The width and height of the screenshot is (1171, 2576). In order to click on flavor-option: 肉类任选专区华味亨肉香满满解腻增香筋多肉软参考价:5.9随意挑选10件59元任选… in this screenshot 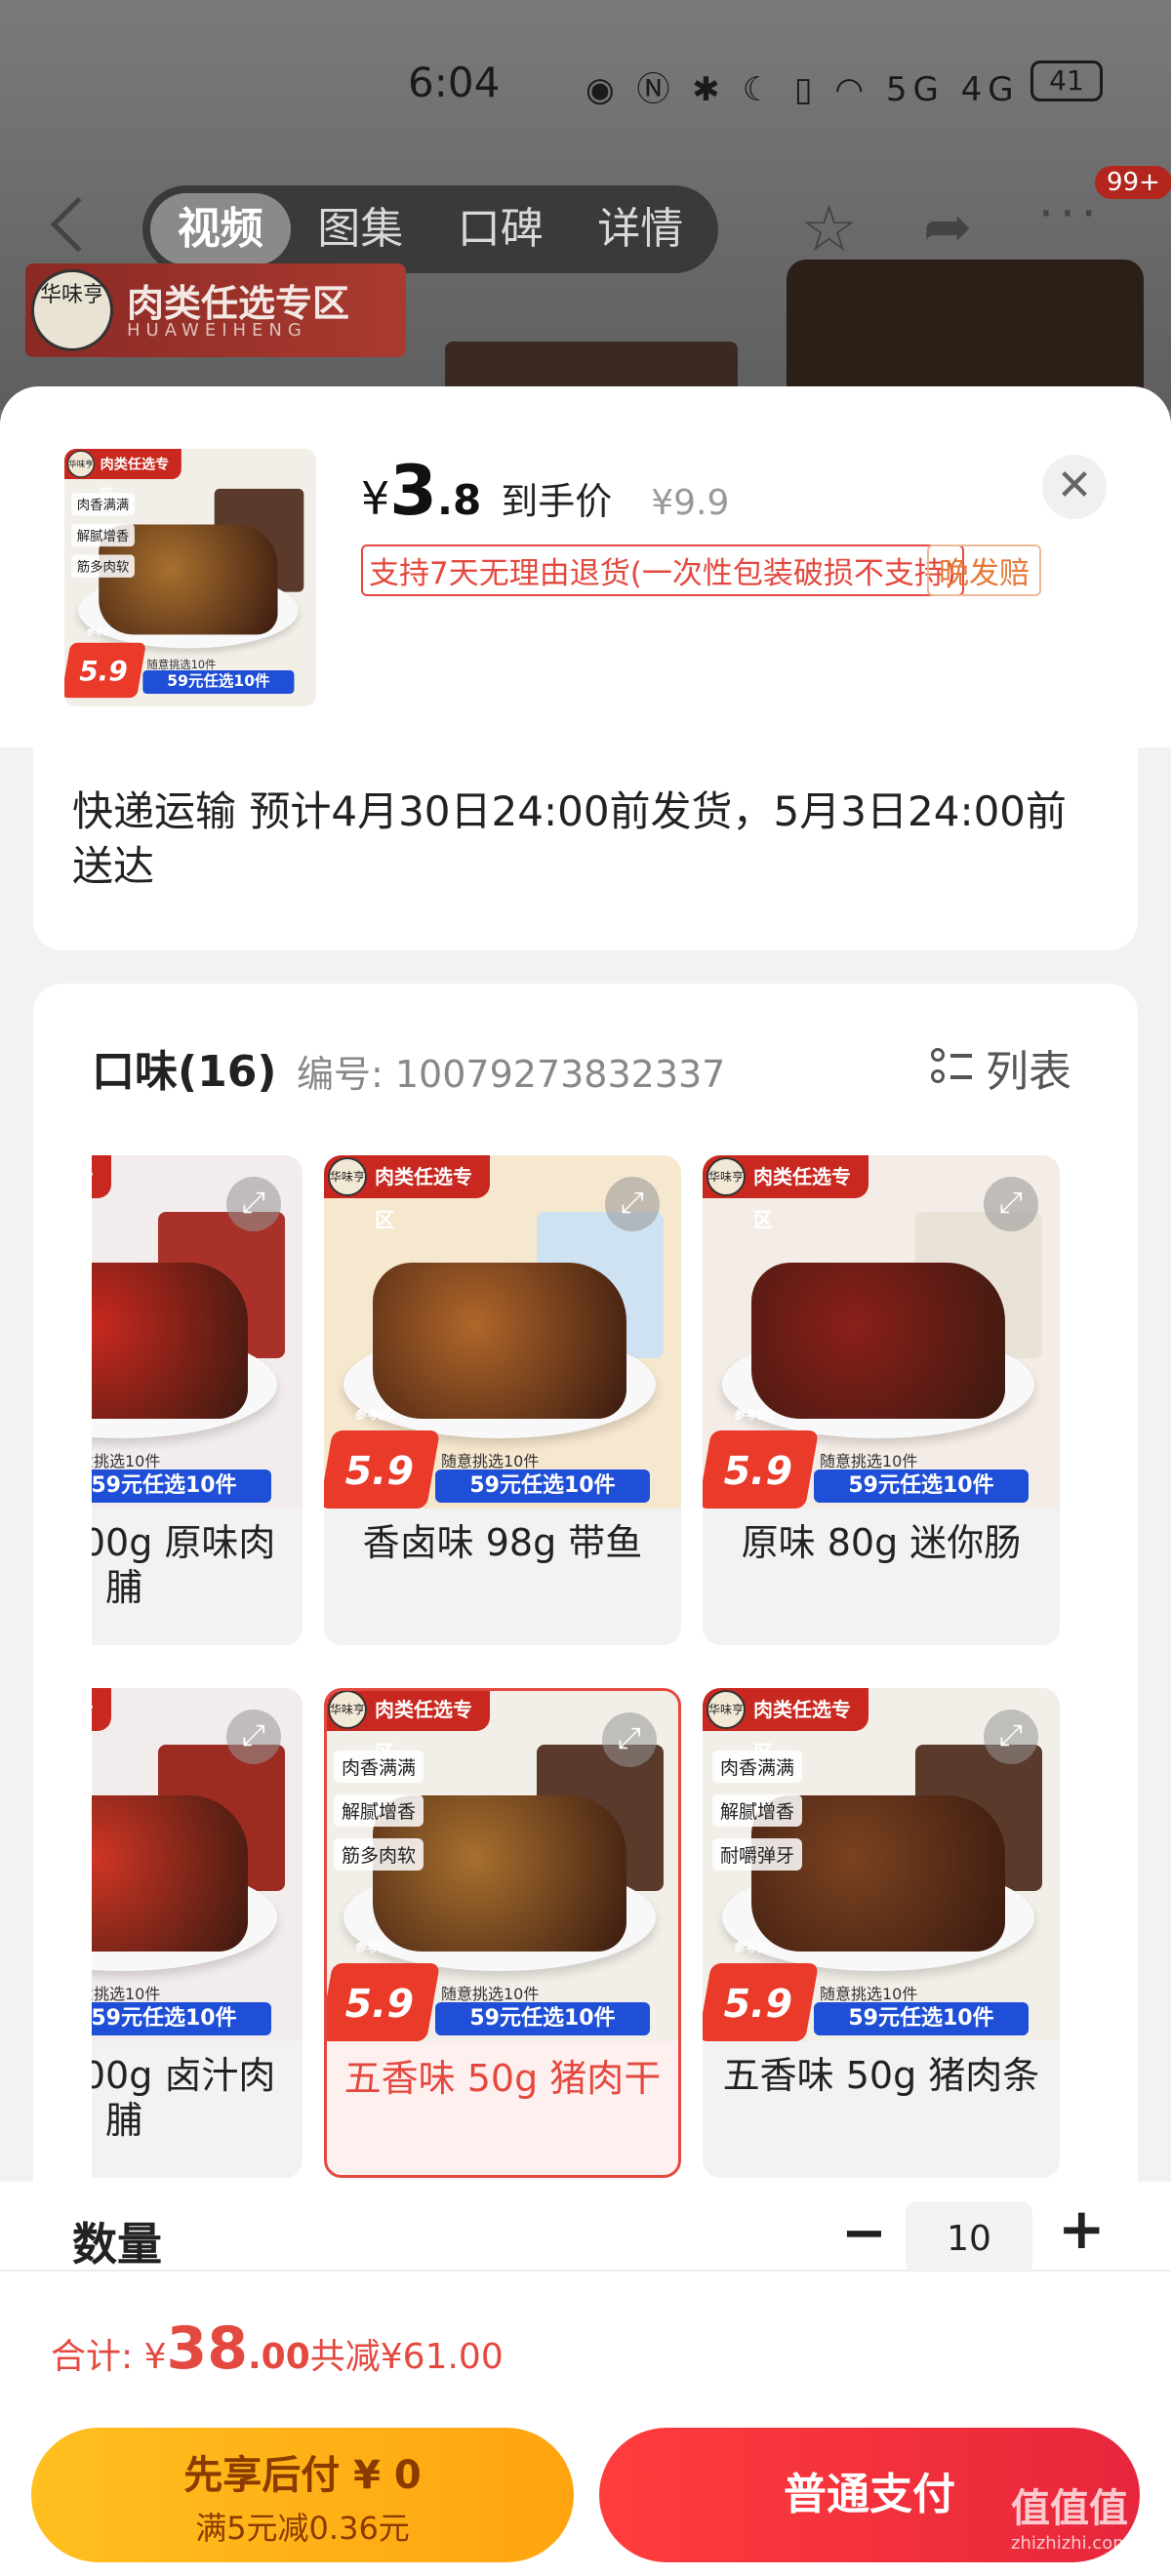, I will do `click(502, 1933)`.